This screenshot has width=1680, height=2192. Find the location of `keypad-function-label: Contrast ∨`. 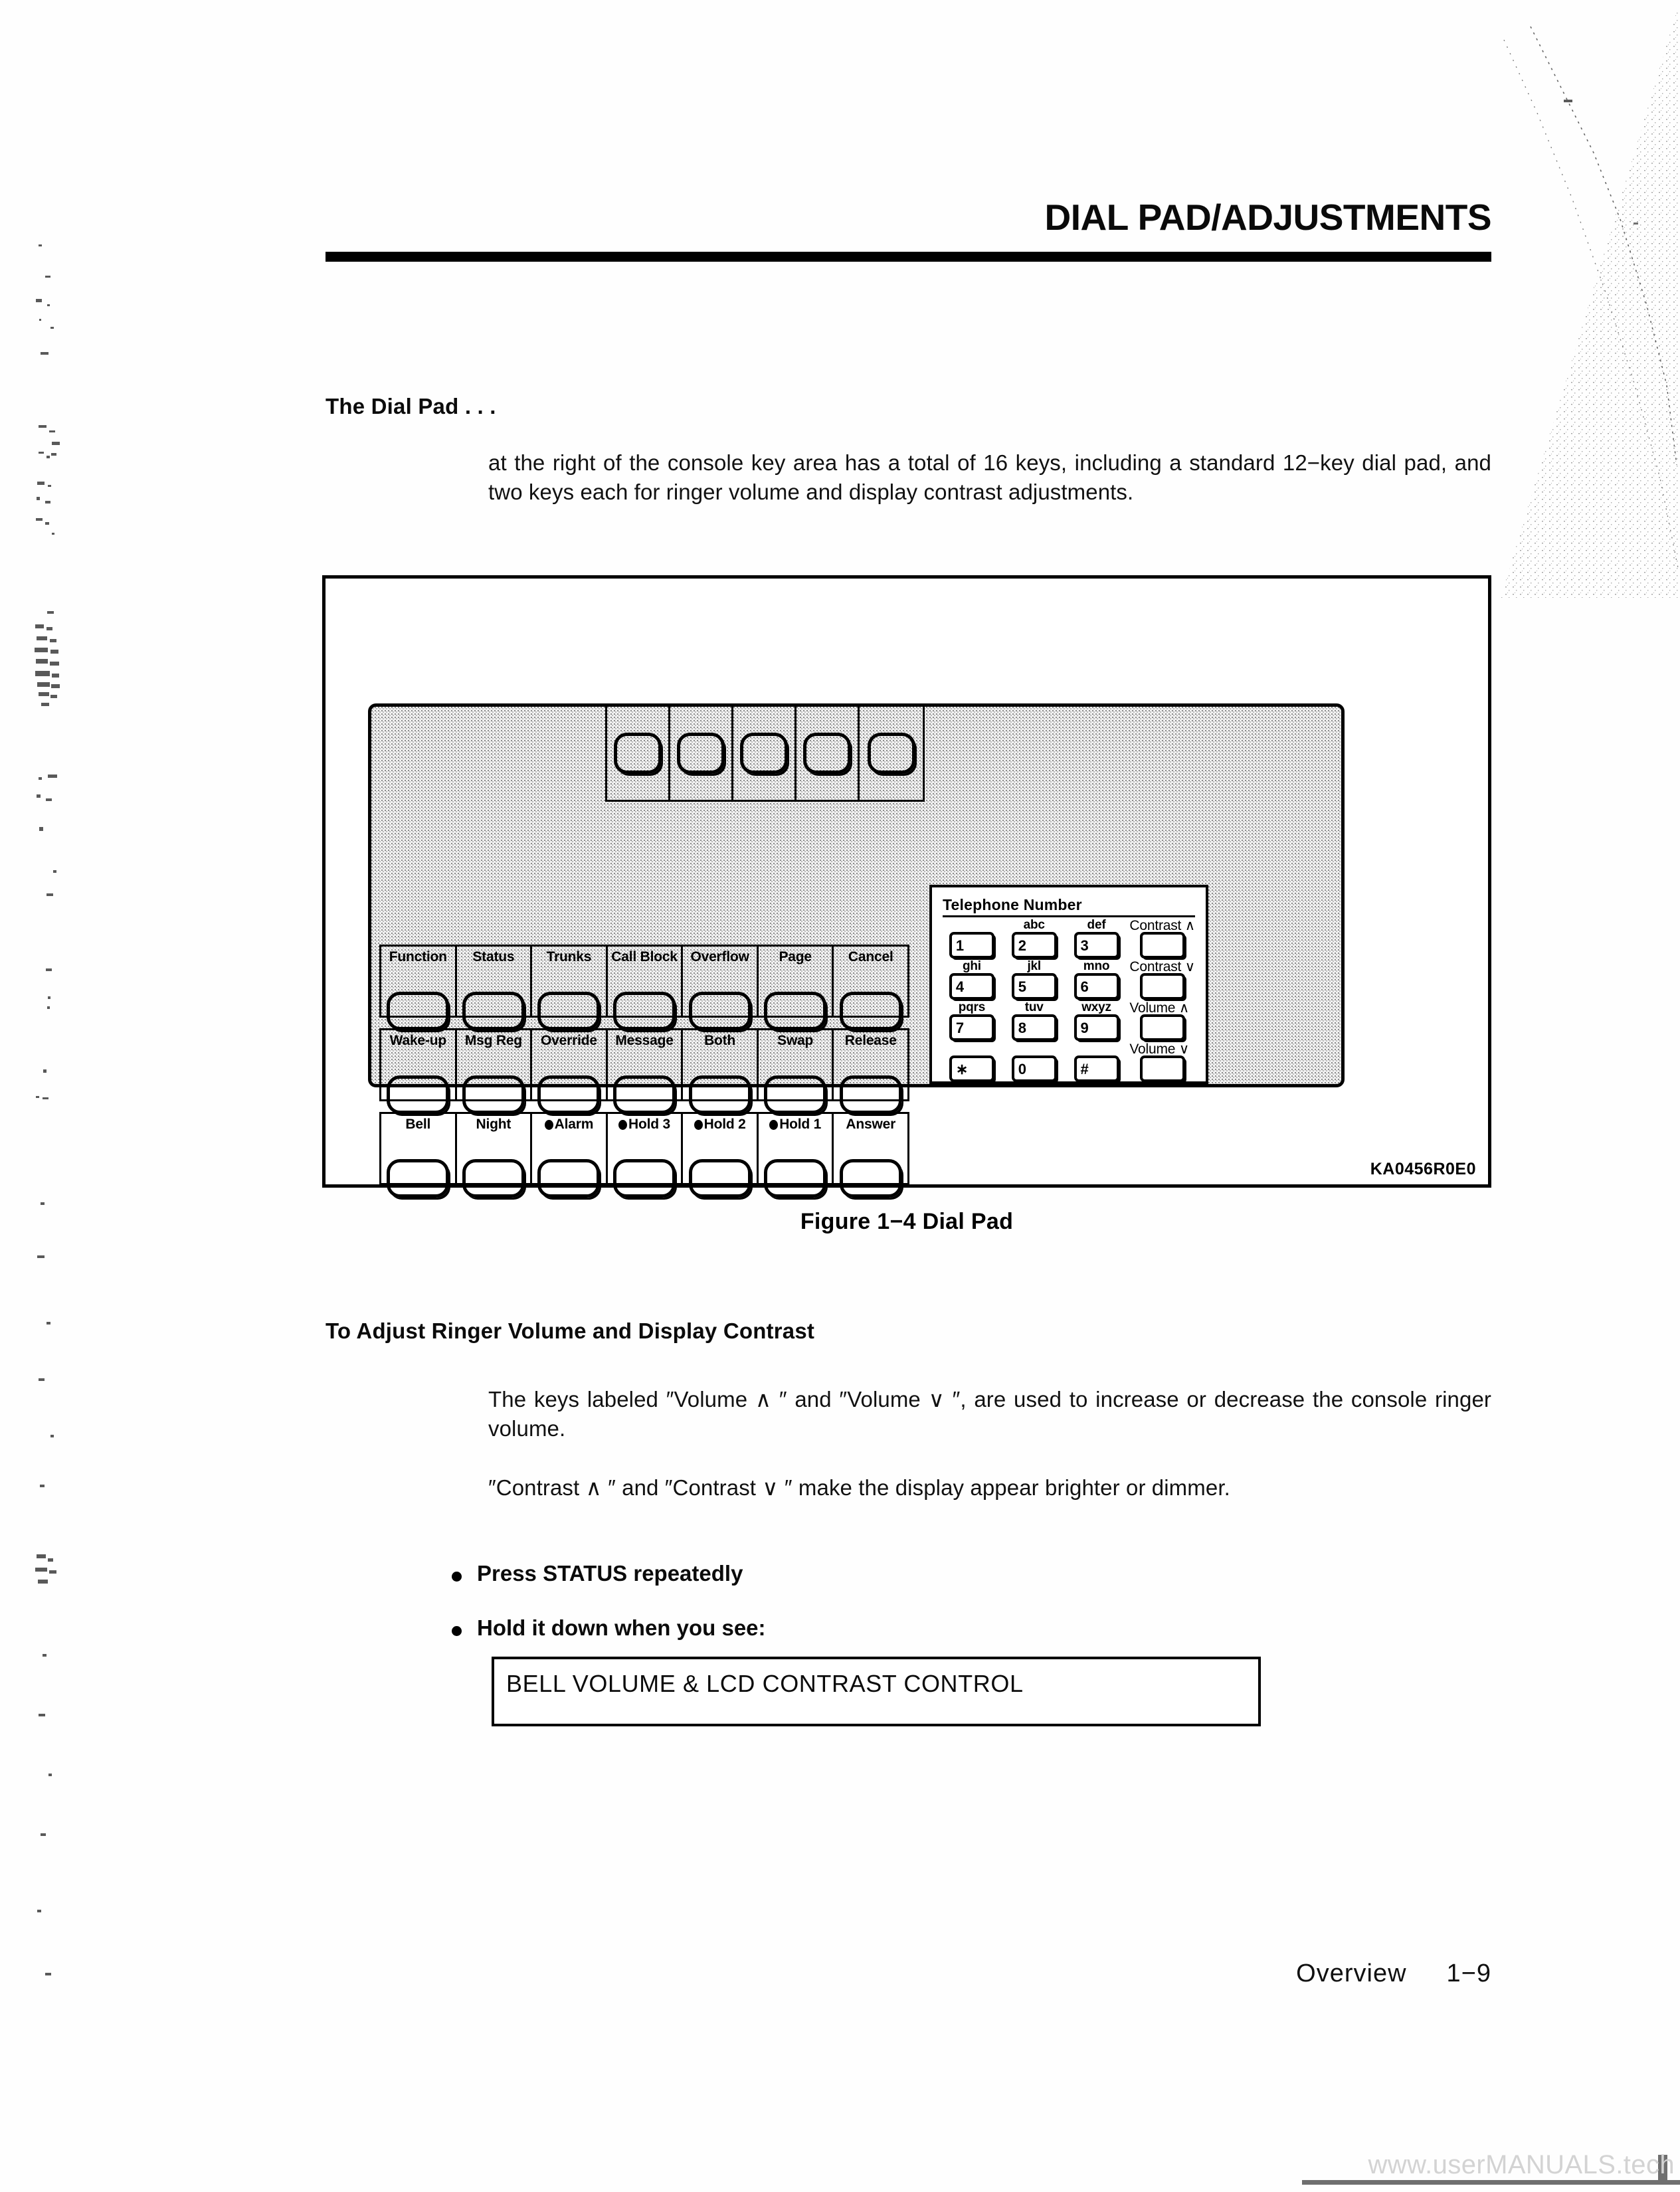

keypad-function-label: Contrast ∨ is located at coordinates (1162, 967).